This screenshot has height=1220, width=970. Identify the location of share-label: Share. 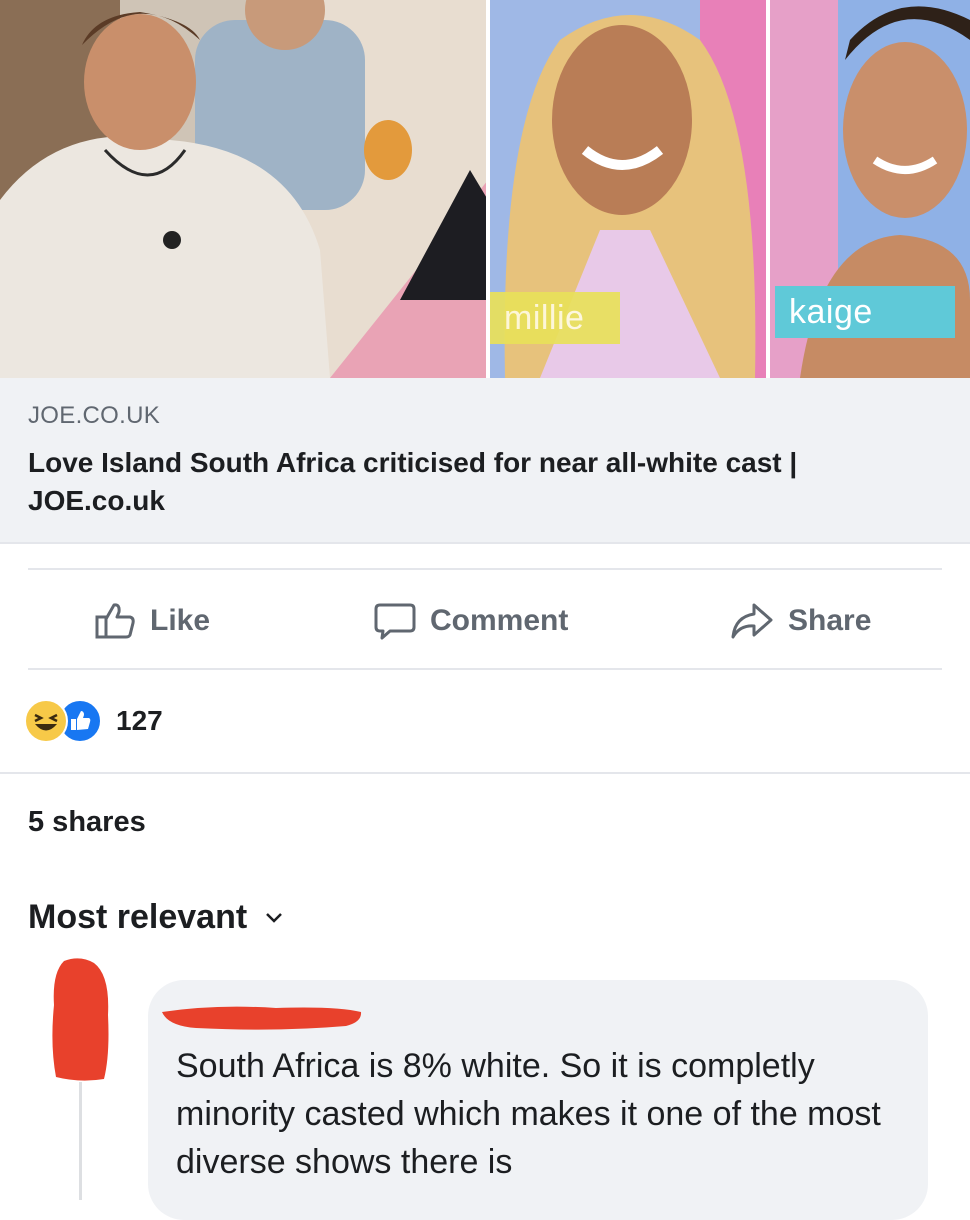
(830, 620).